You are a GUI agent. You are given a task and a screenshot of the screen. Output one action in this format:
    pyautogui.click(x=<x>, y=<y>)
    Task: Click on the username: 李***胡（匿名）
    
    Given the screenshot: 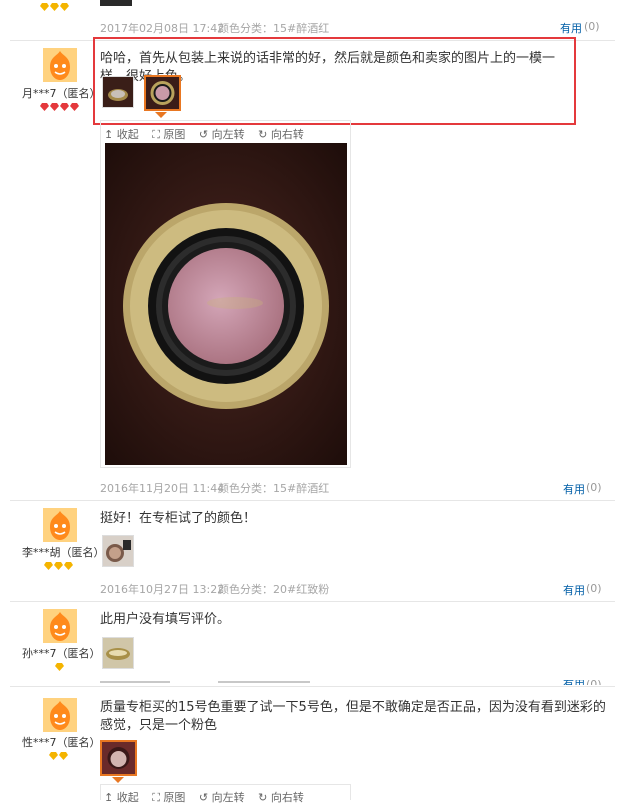 What is the action you would take?
    pyautogui.click(x=63, y=552)
    